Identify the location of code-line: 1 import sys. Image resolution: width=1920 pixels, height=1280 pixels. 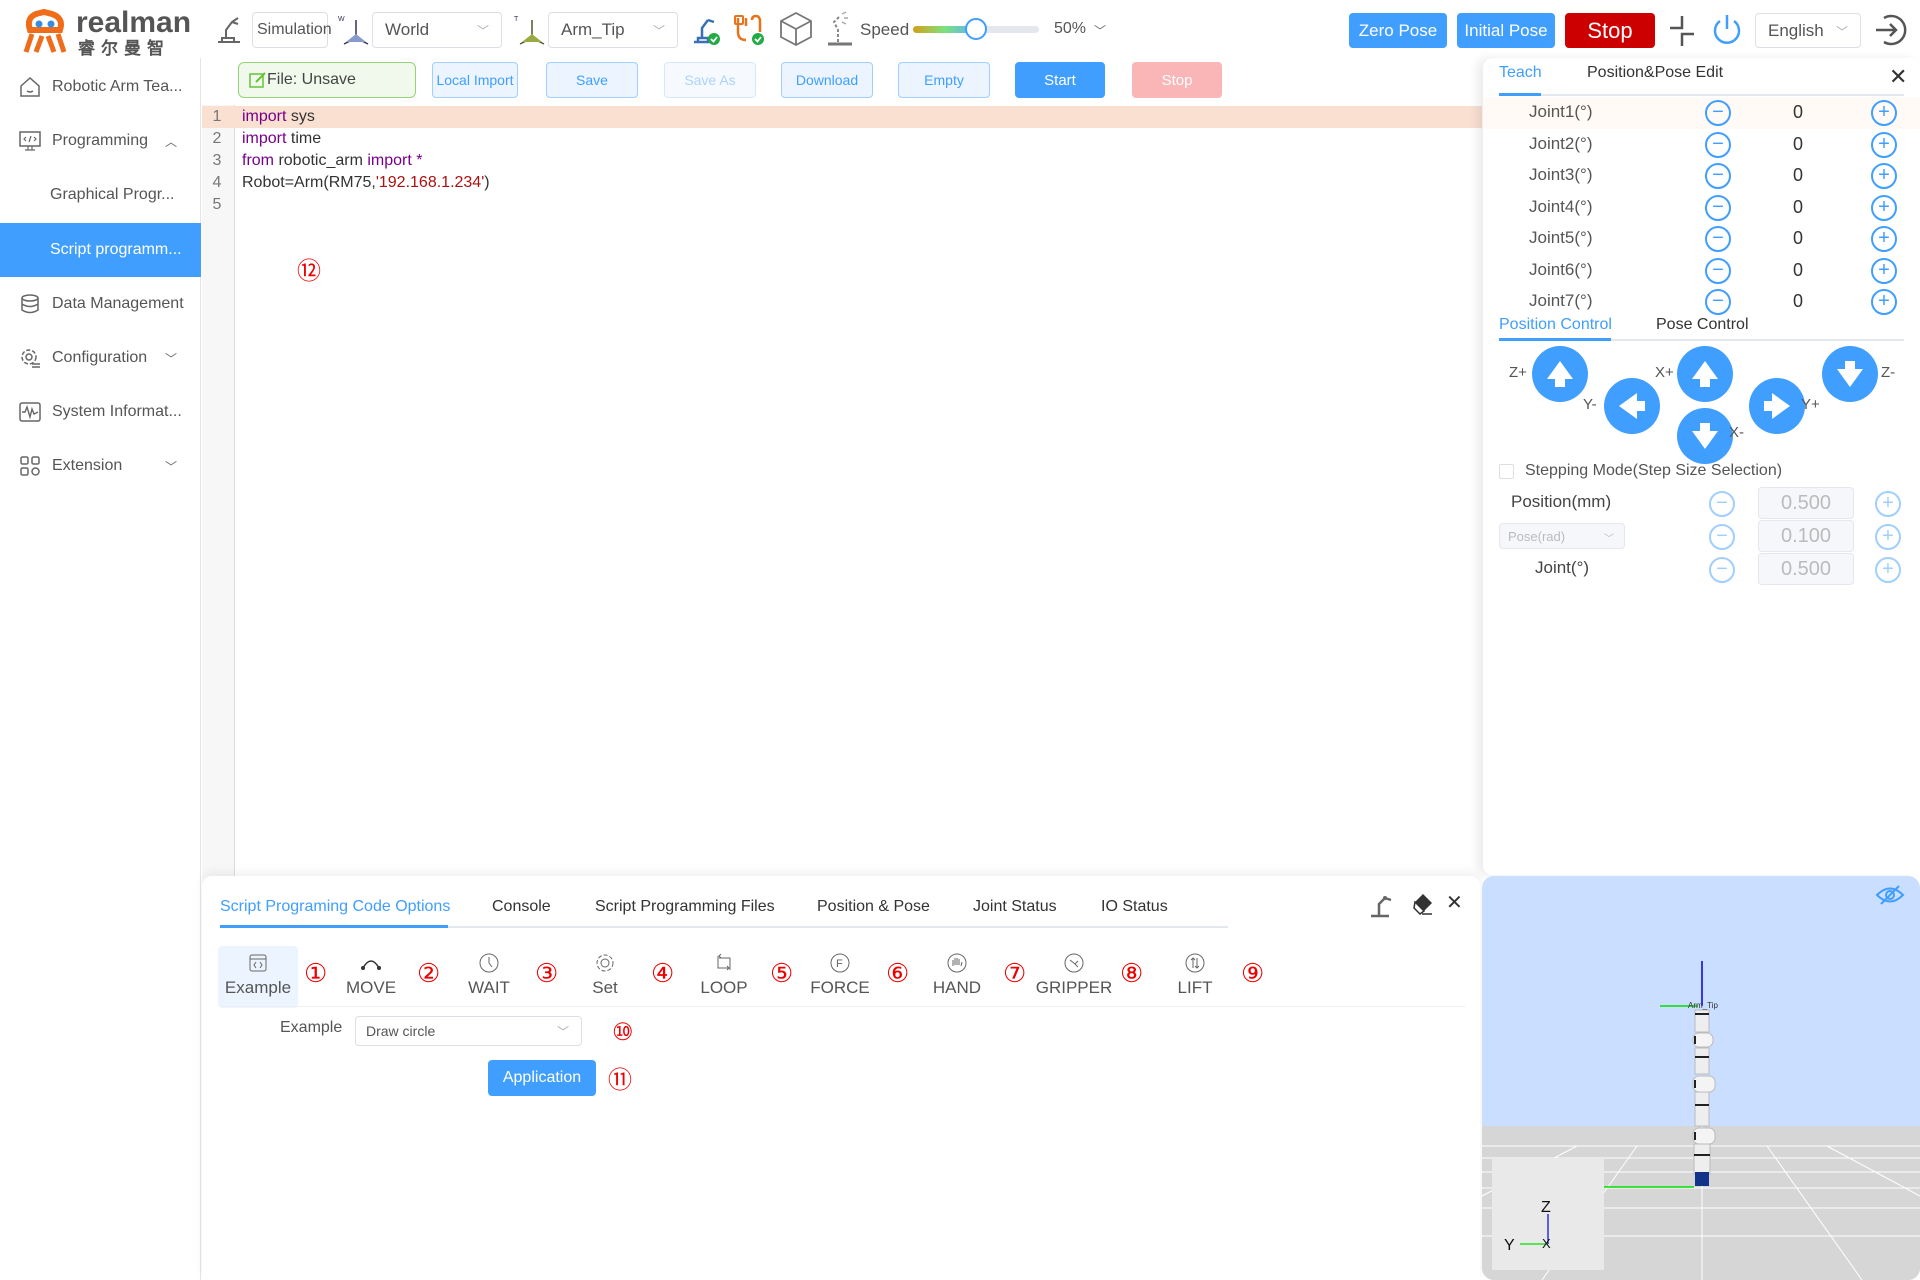
(842, 117).